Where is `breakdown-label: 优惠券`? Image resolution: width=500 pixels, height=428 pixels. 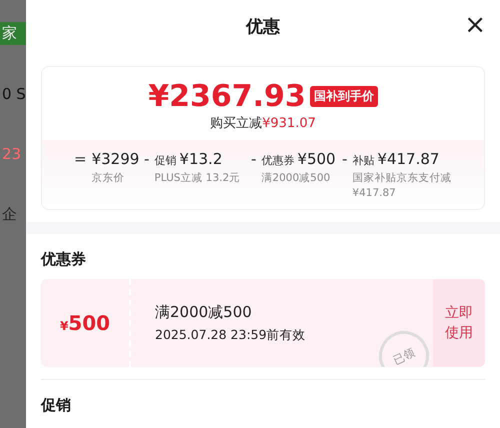 breakdown-label: 优惠券 is located at coordinates (277, 160).